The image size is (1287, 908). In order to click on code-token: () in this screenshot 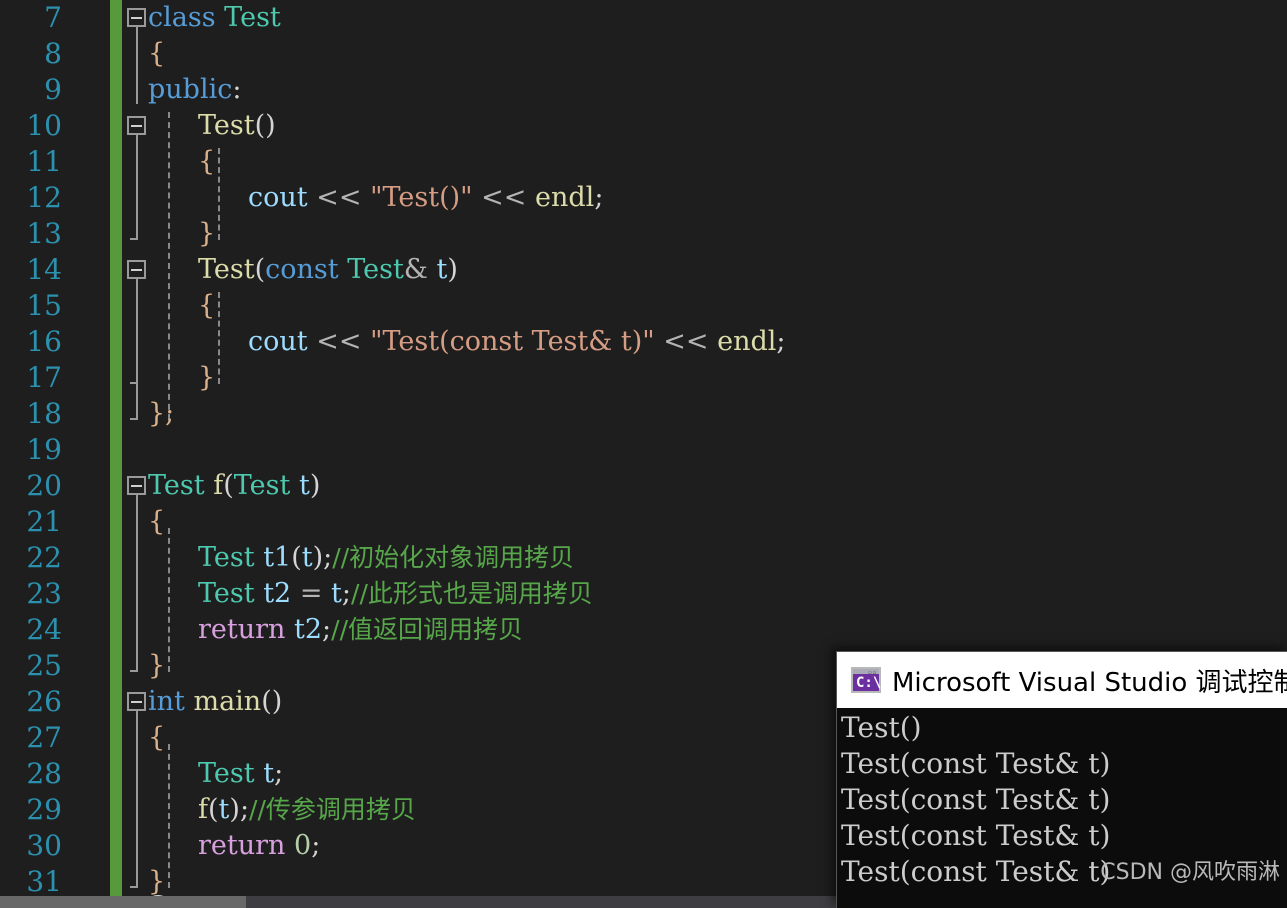, I will do `click(272, 701)`.